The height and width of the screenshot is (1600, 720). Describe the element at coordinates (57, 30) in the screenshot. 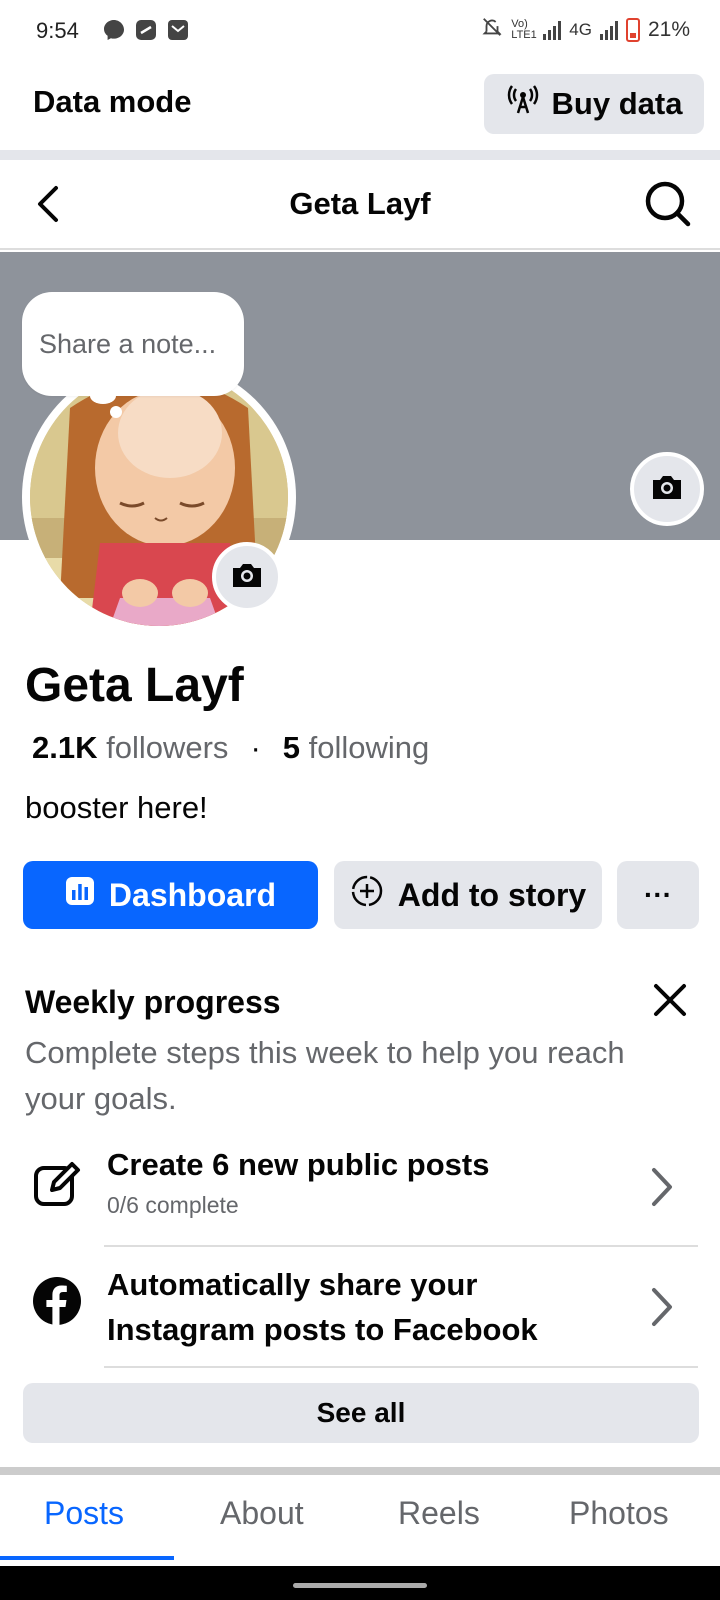

I see `status-time: 9:54` at that location.